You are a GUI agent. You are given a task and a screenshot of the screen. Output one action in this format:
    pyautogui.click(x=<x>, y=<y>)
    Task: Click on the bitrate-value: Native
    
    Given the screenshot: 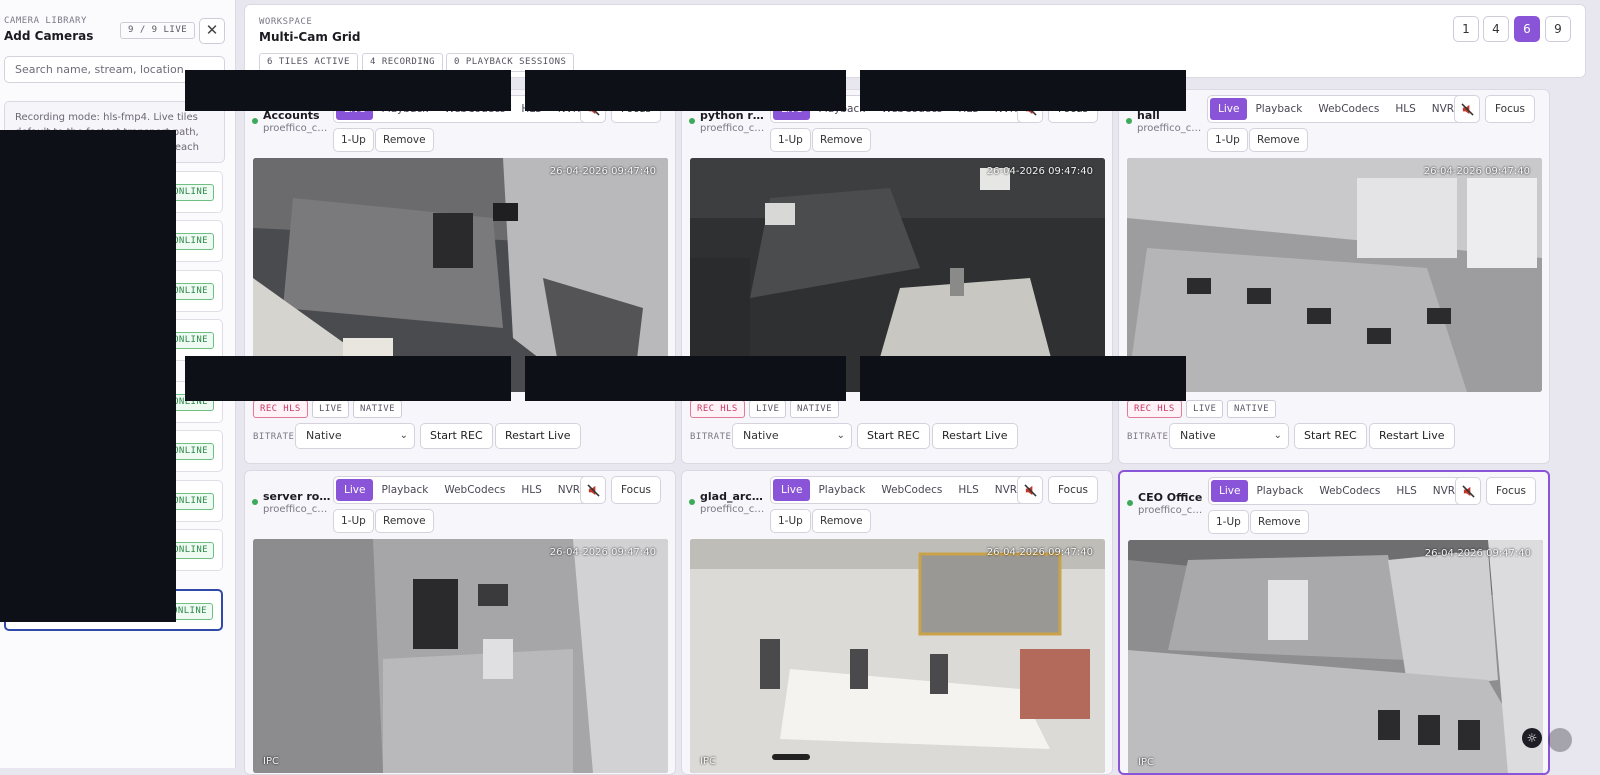 What is the action you would take?
    pyautogui.click(x=324, y=435)
    